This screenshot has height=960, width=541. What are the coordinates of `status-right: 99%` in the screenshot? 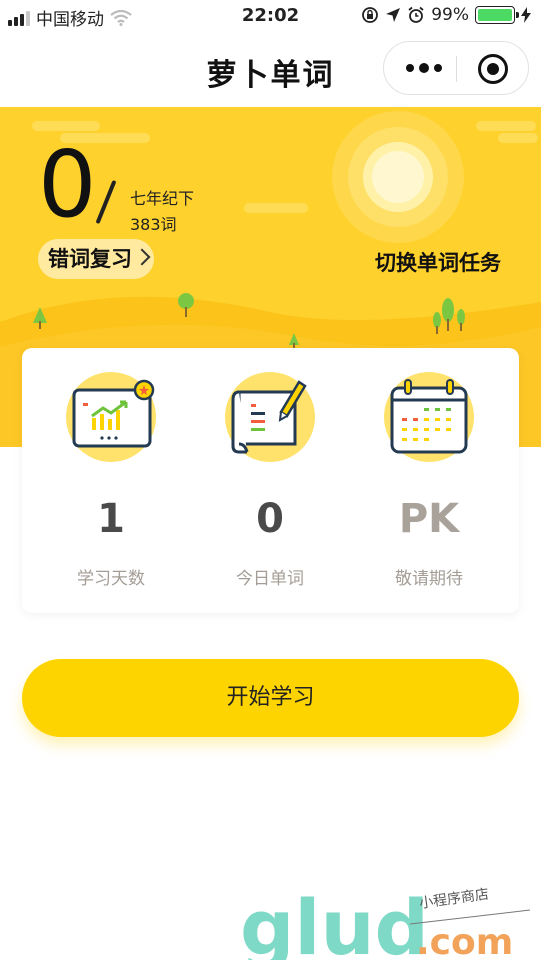 It's located at (446, 15).